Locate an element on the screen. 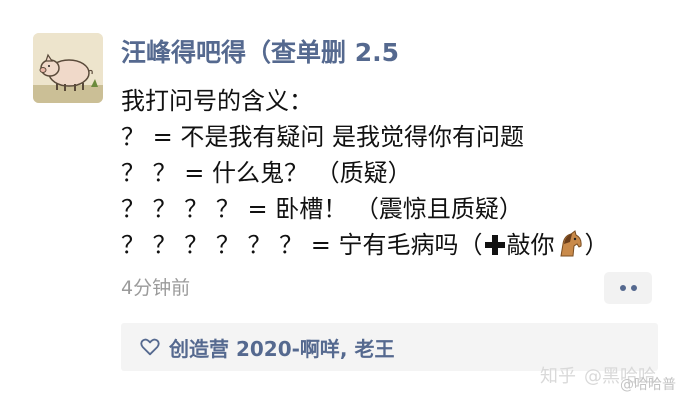 The image size is (690, 402). avatar is located at coordinates (68, 68).